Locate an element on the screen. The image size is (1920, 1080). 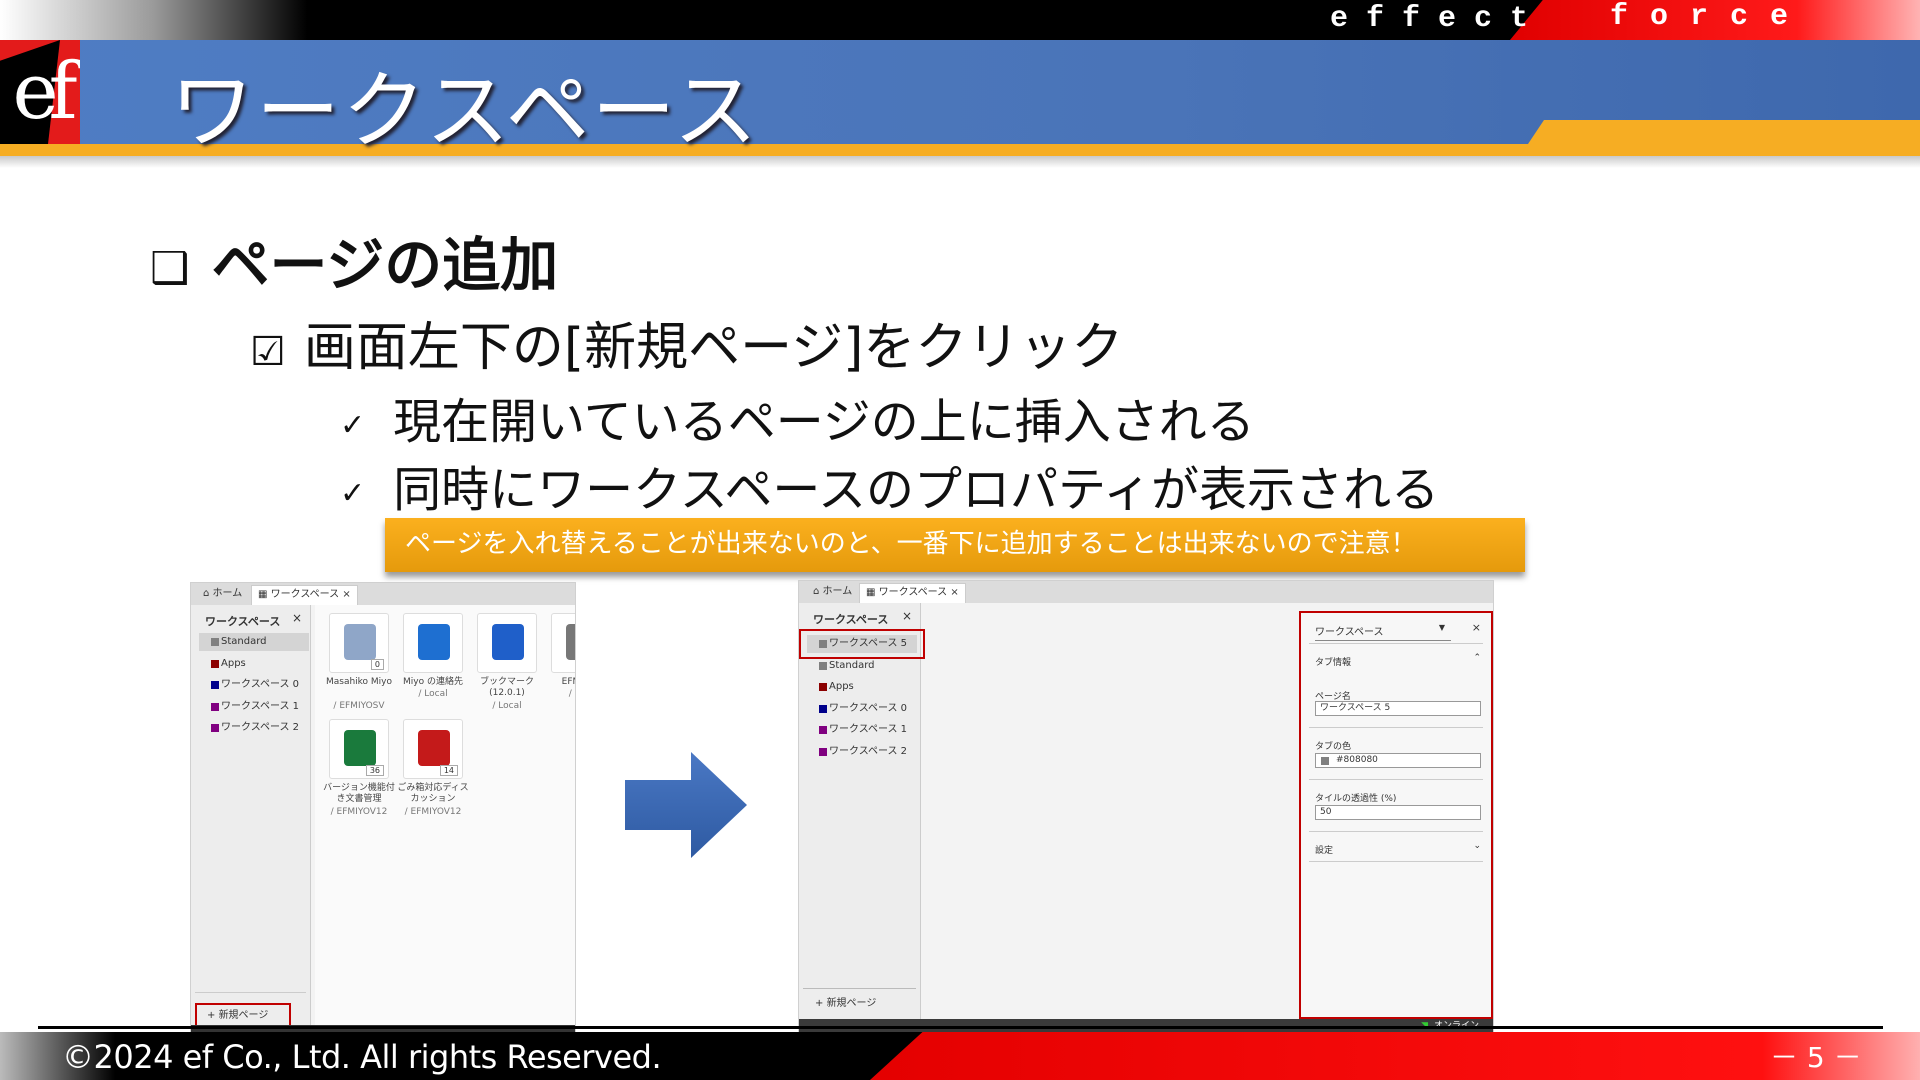
tile-name: EFMIY レ is located at coordinates (568, 682).